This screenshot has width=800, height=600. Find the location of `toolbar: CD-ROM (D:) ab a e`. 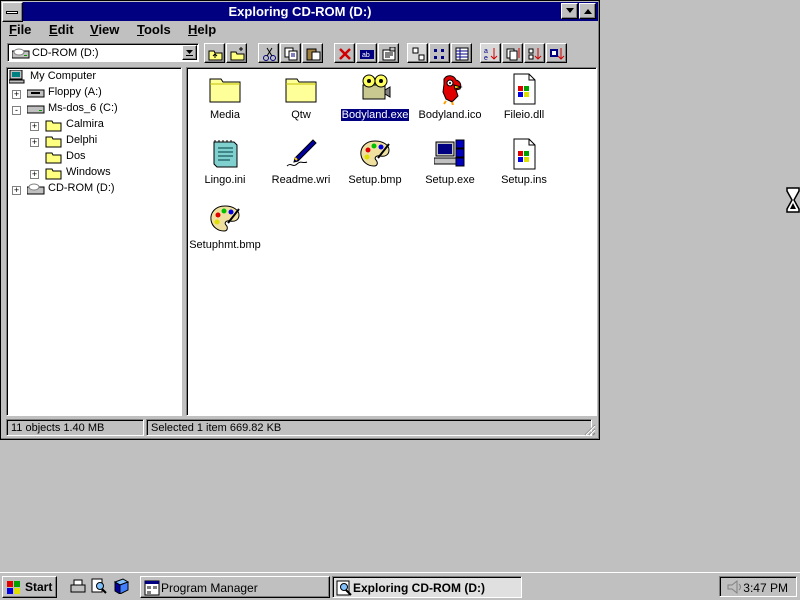

toolbar: CD-ROM (D:) ab a e is located at coordinates (300, 53).